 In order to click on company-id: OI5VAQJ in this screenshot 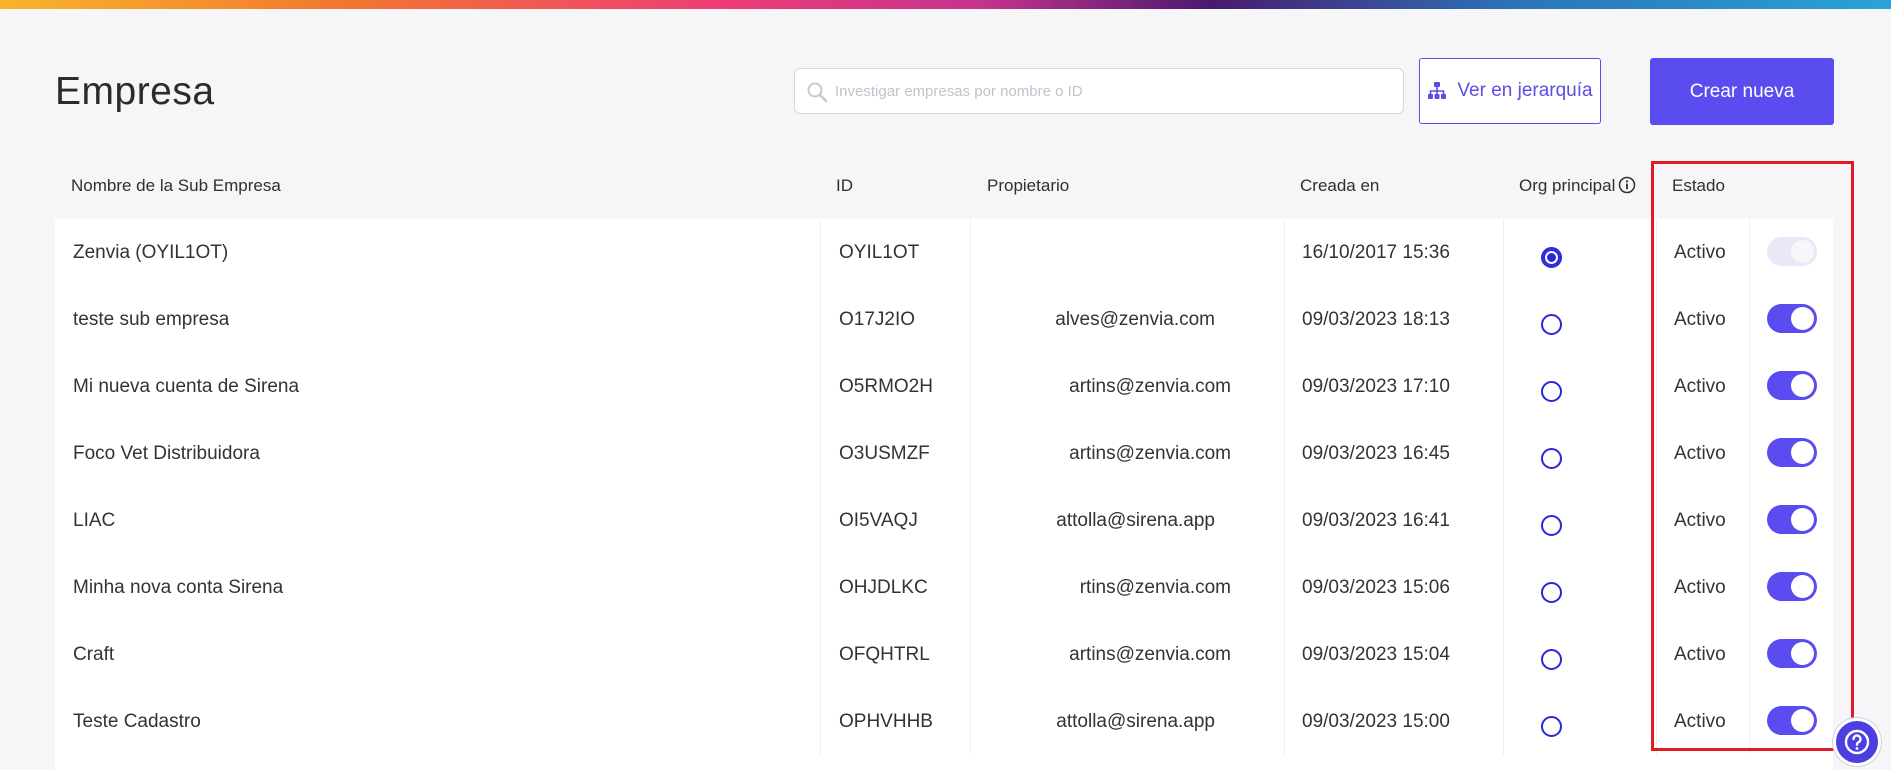, I will do `click(878, 520)`.